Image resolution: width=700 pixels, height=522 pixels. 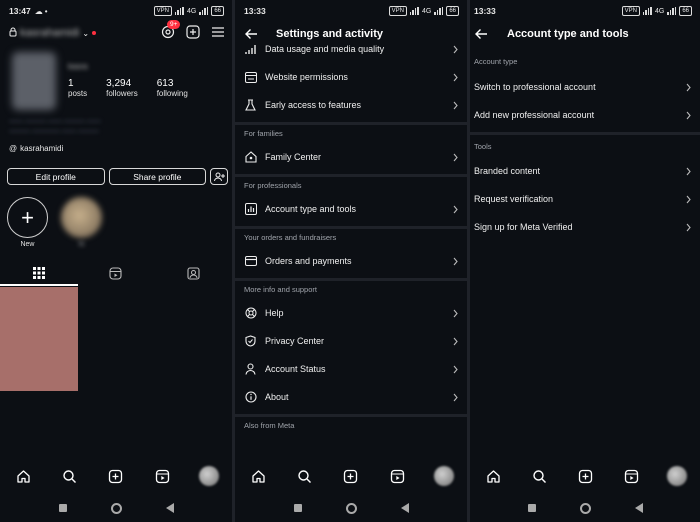 I want to click on settings-item-early-access: Early access to features, so click(x=351, y=105).